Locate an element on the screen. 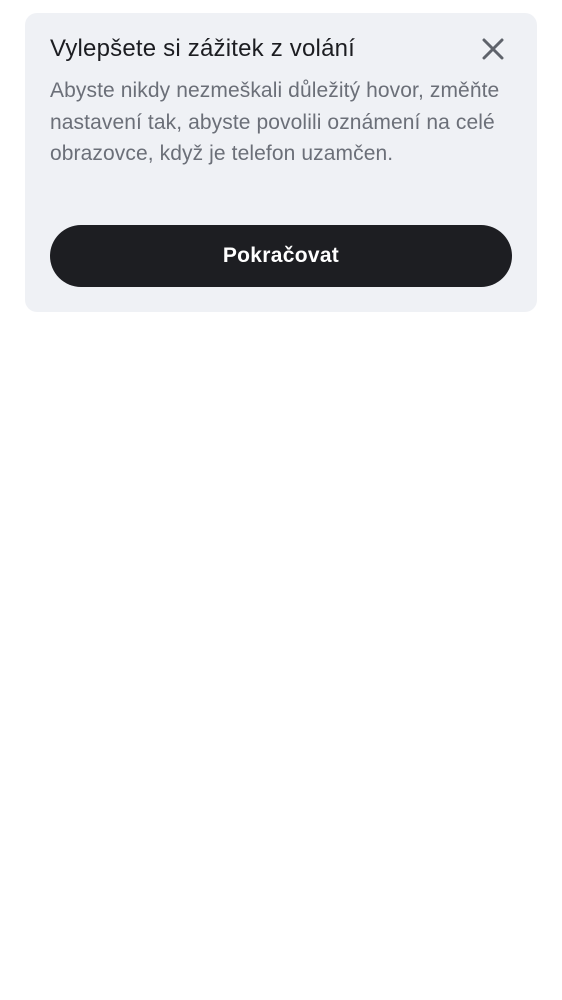 This screenshot has width=562, height=1000. close-button is located at coordinates (493, 49).